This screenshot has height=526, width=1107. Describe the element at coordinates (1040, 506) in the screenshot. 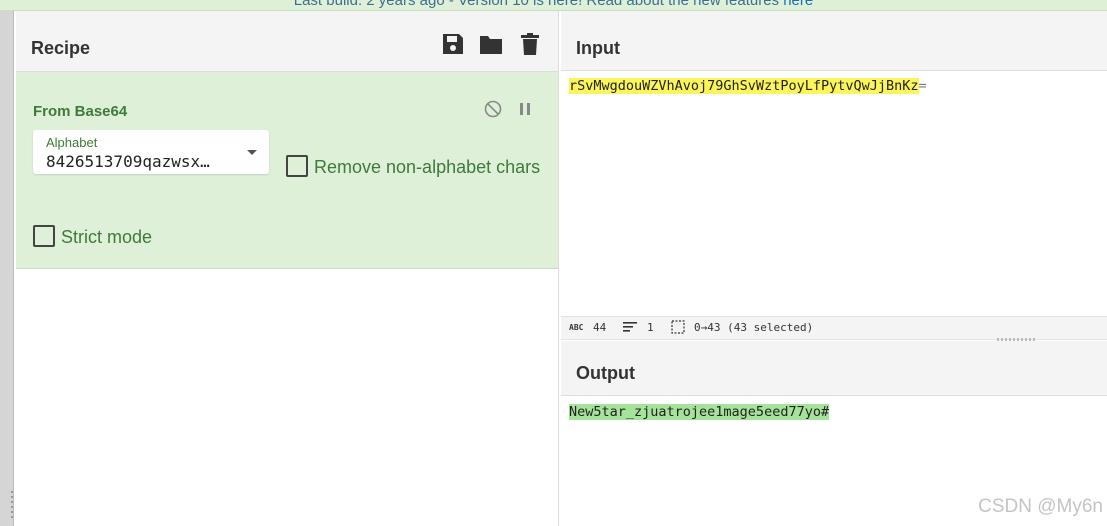

I see `watermark: CSDN @My6n` at that location.